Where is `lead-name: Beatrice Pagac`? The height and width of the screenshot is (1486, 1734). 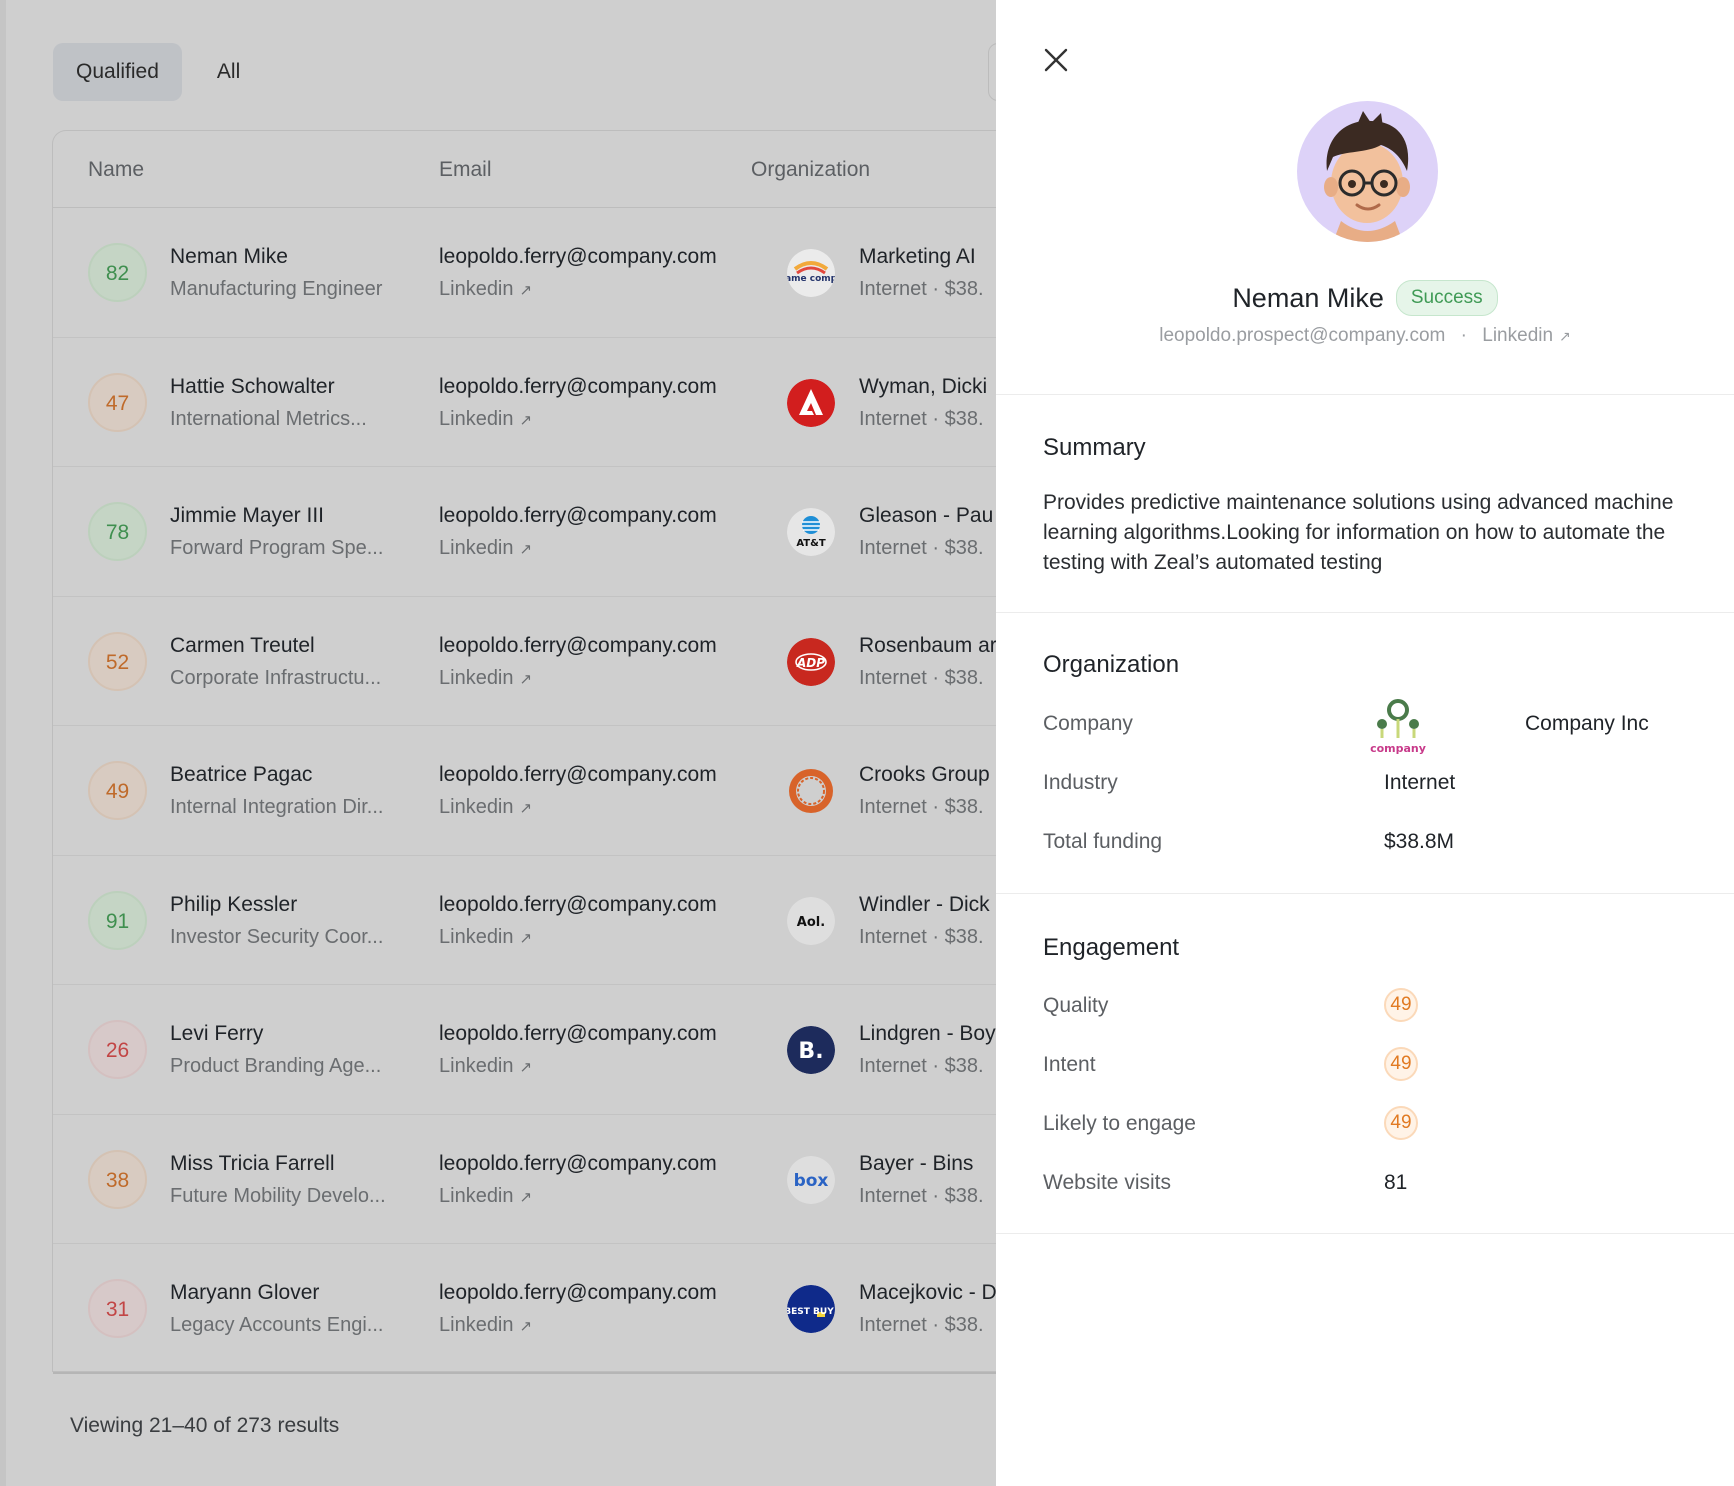 lead-name: Beatrice Pagac is located at coordinates (241, 775).